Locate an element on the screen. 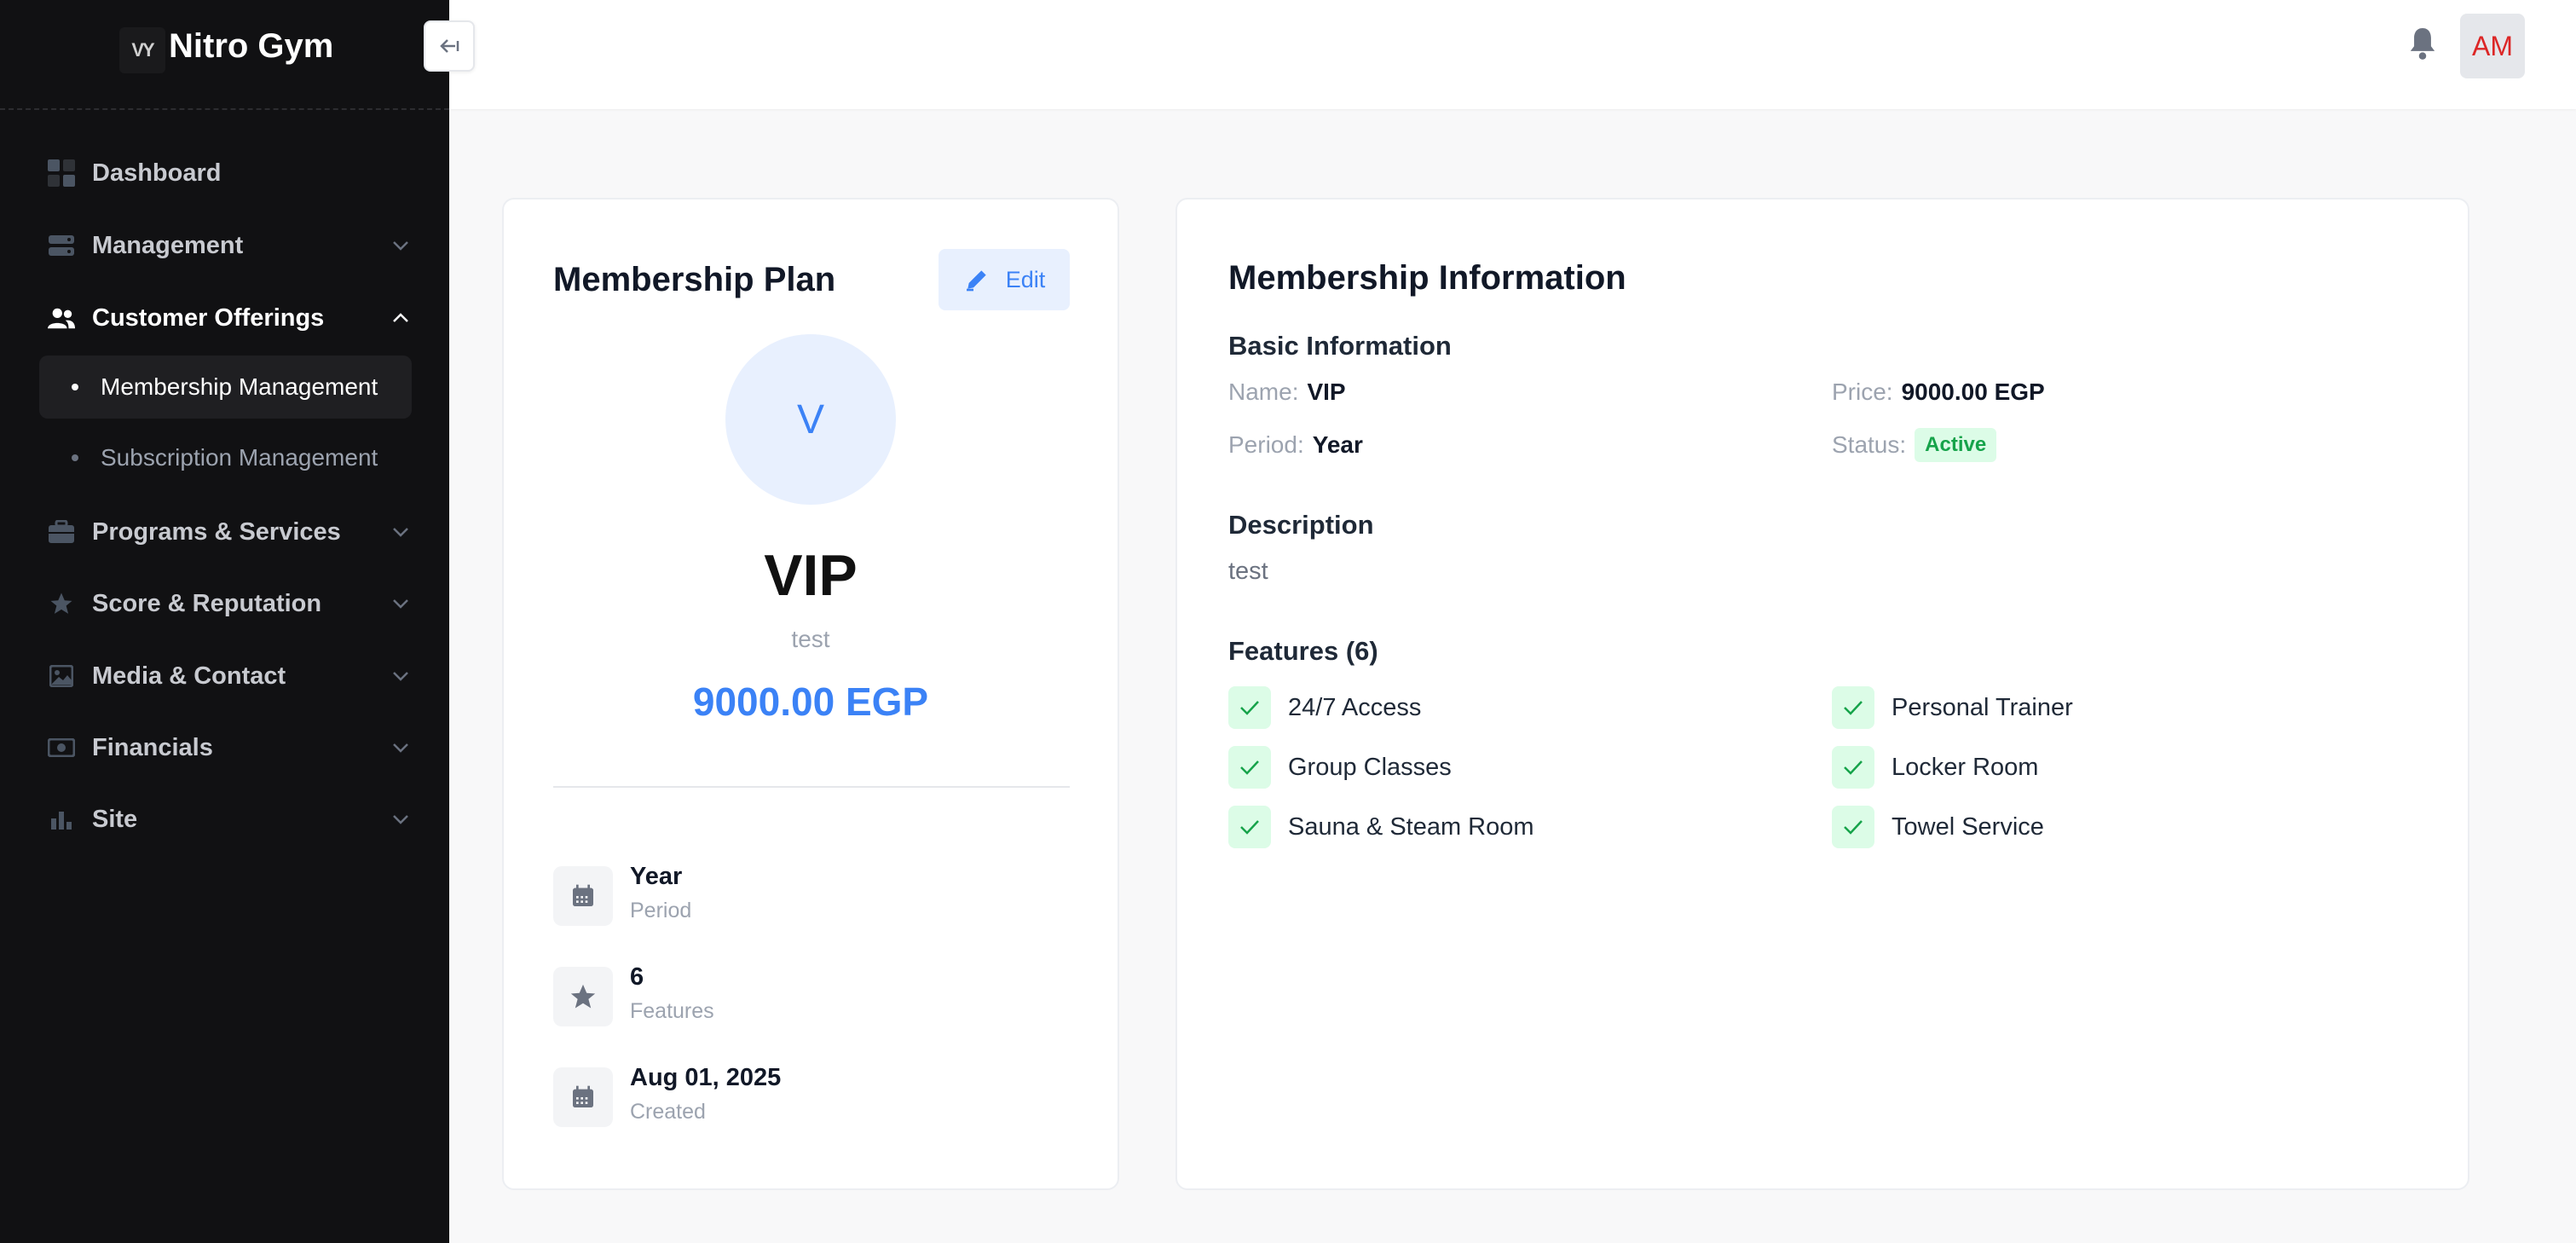 This screenshot has height=1243, width=2576. sidebar-item-management: Management is located at coordinates (226, 245).